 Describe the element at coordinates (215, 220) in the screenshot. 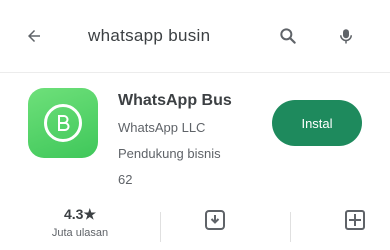

I see `download-size-icon` at that location.